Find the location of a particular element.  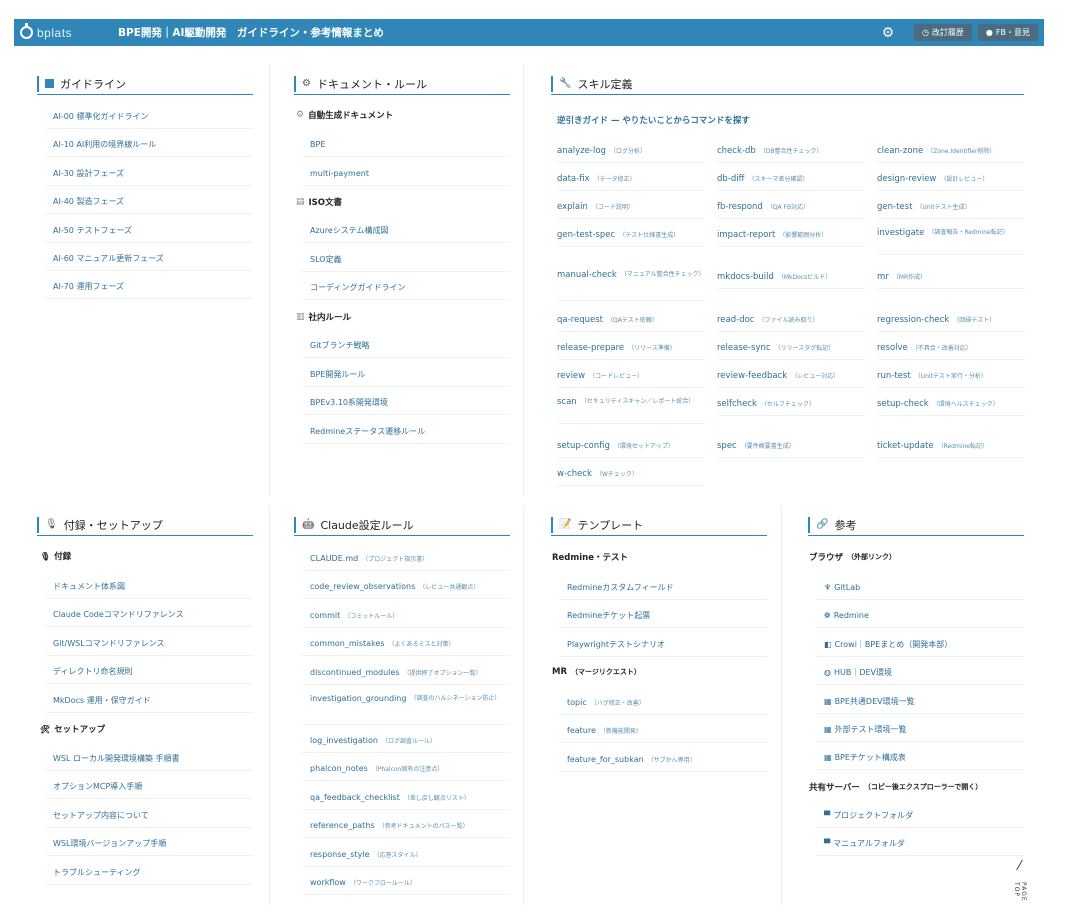

docs-item: BPEv3.10系開発環境 is located at coordinates (406, 403).